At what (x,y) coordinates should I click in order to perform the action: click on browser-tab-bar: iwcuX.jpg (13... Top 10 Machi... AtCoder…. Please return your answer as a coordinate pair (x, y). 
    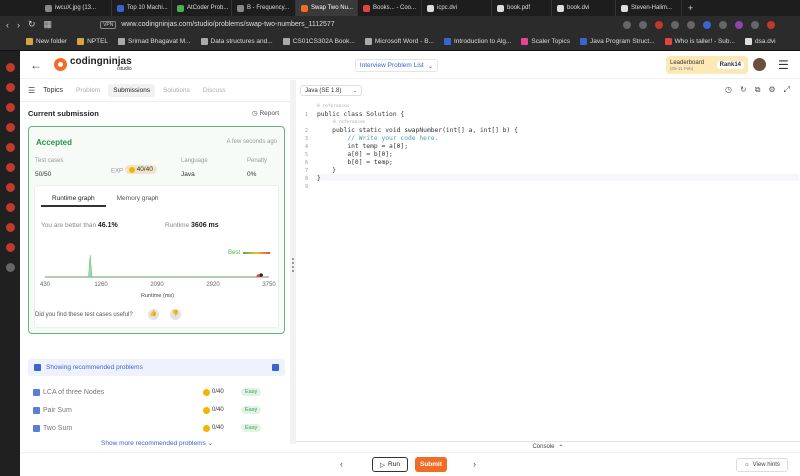
    Looking at the image, I should click on (400, 8).